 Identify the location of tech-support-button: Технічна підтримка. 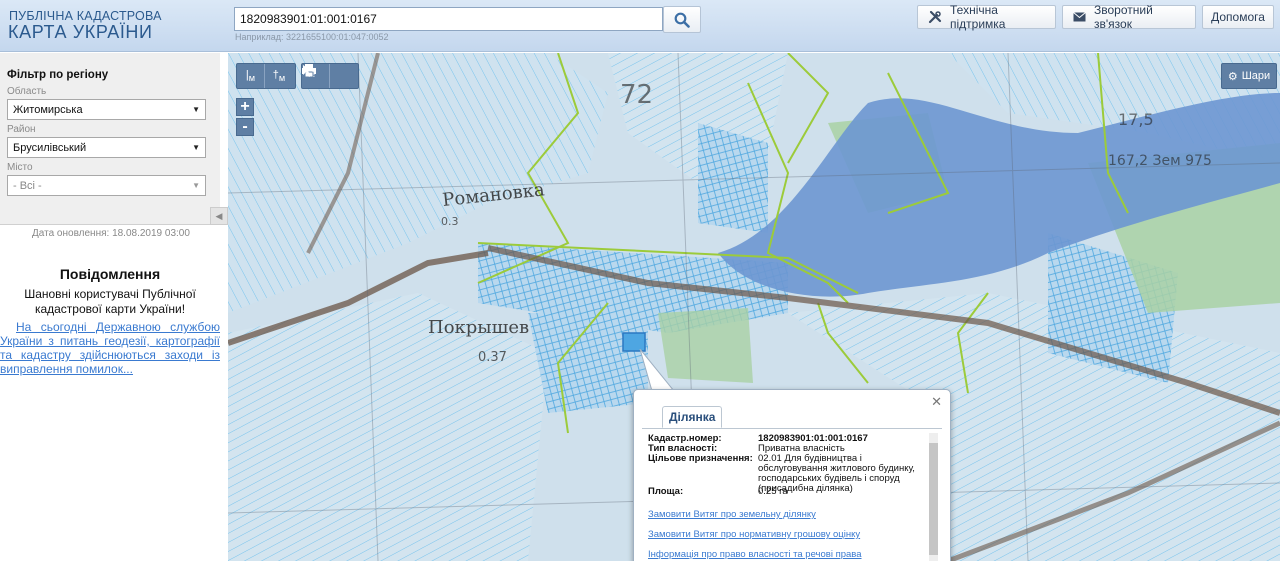
(986, 17).